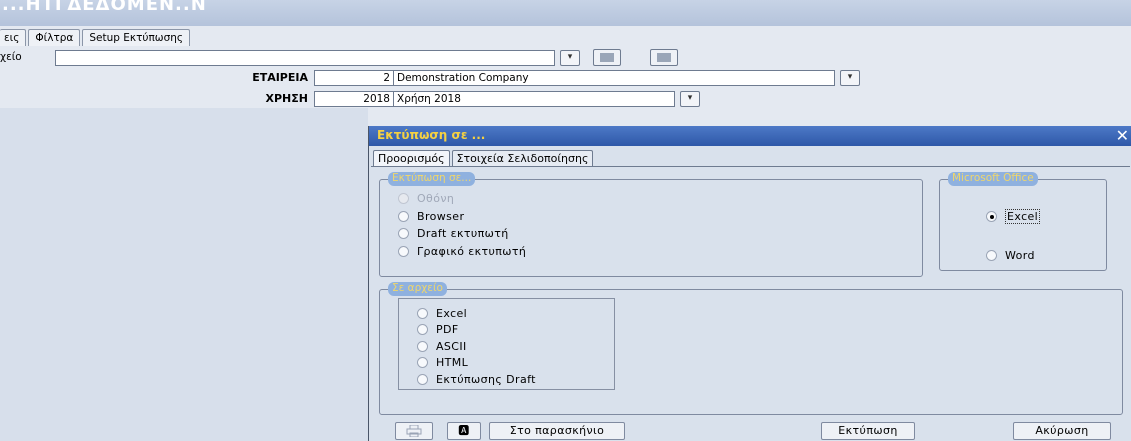 The width and height of the screenshot is (1131, 441). I want to click on main-tab-strip: εις Φίλτρα Setup Εκτύπωσης, so click(96, 38).